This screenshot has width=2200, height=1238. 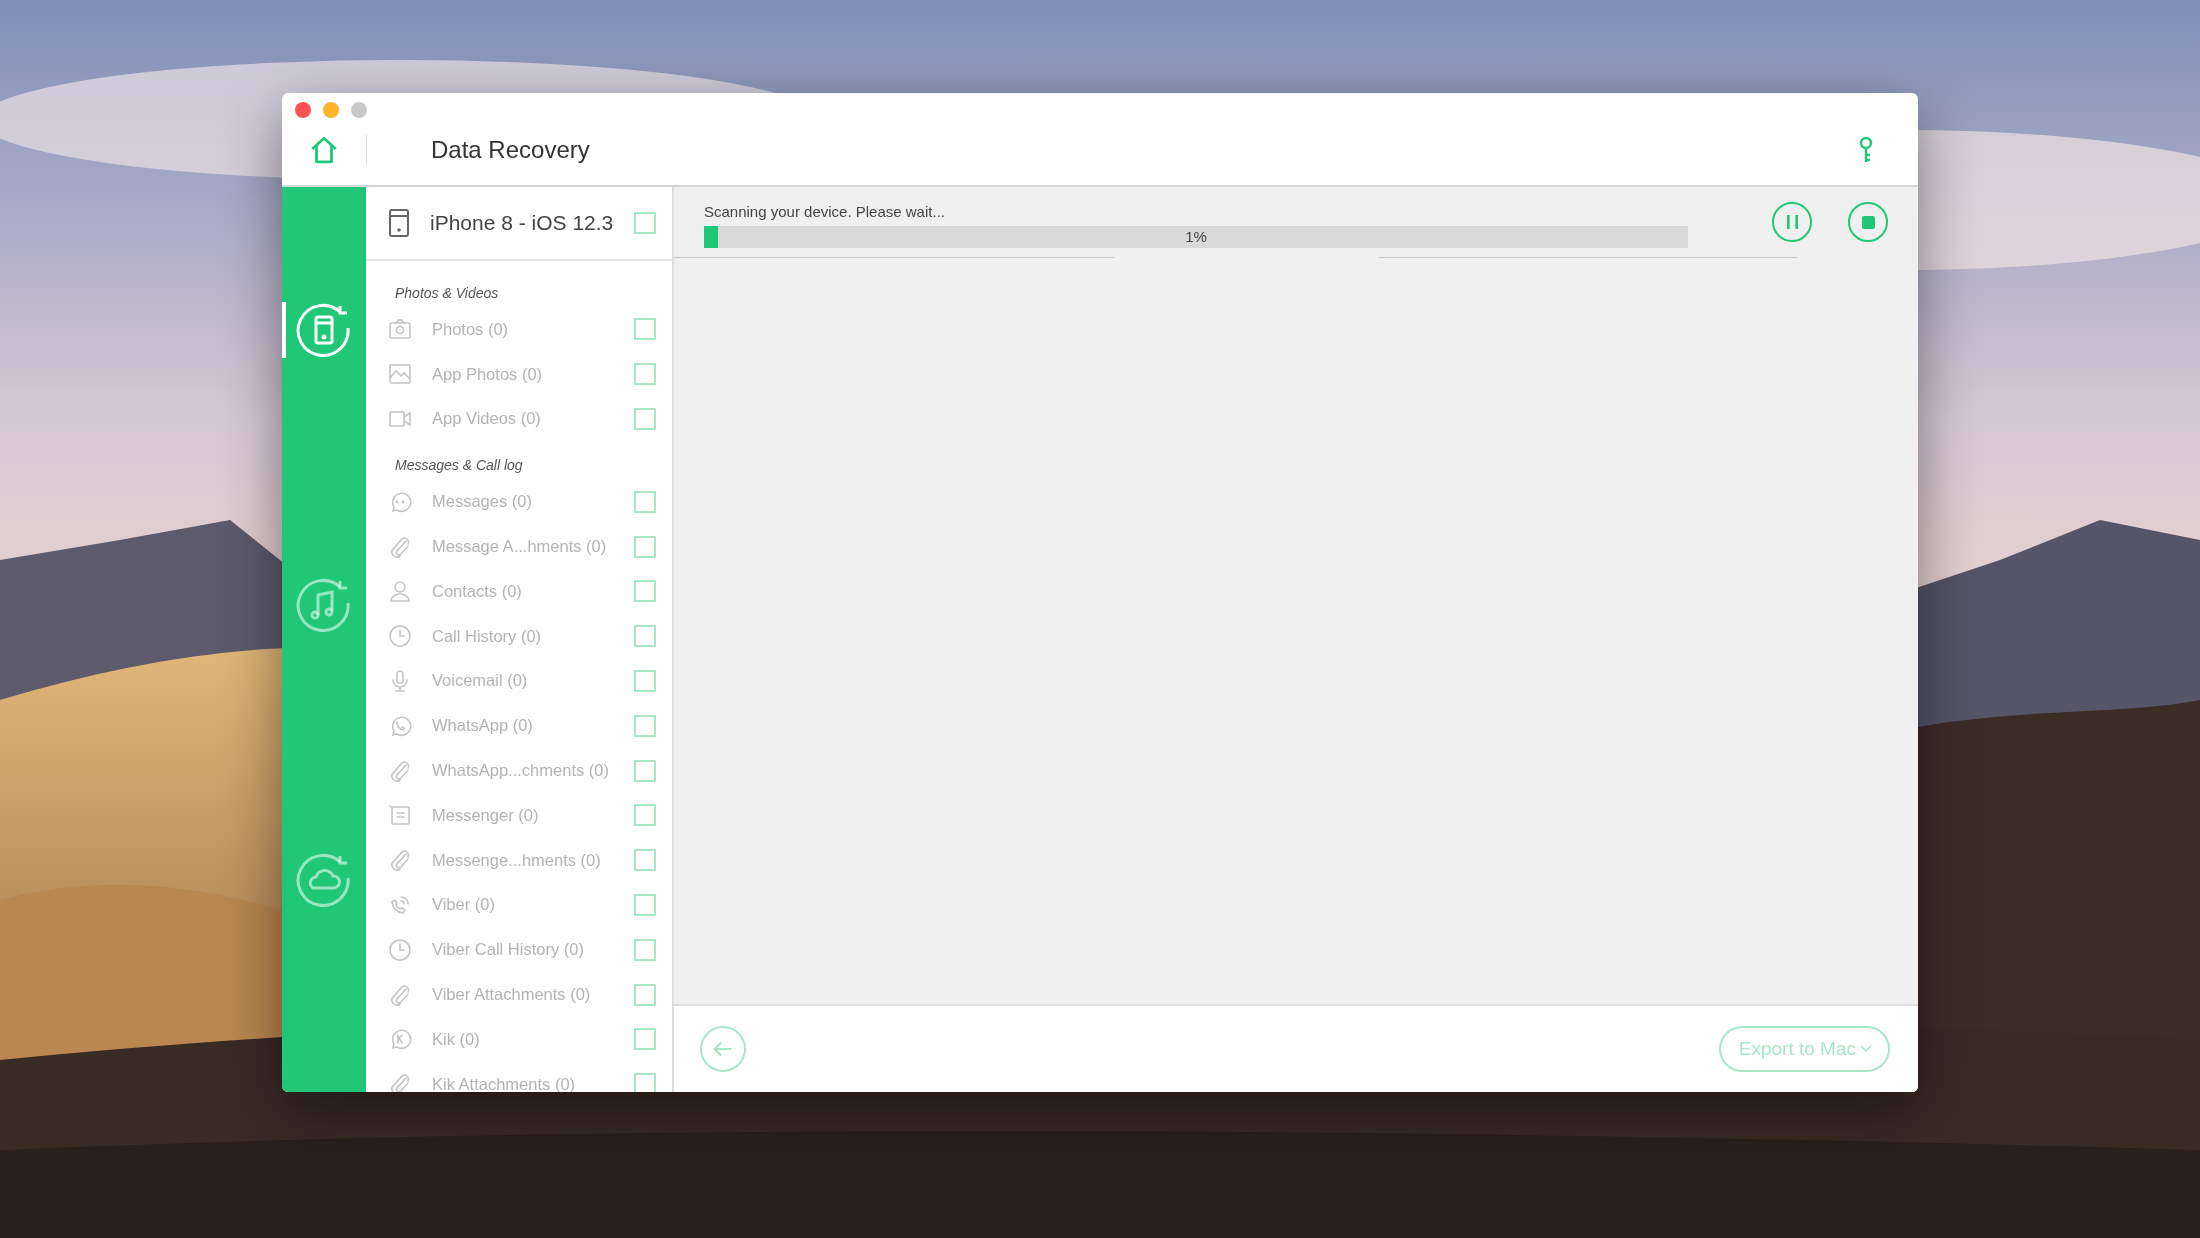 What do you see at coordinates (477, 591) in the screenshot?
I see `category-label: Contacts (0)` at bounding box center [477, 591].